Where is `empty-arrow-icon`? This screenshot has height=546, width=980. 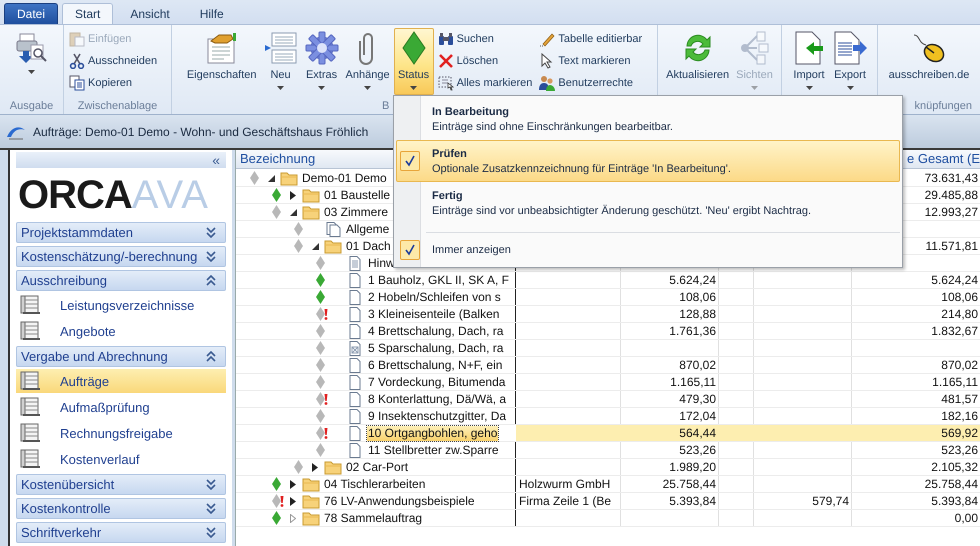 empty-arrow-icon is located at coordinates (293, 518).